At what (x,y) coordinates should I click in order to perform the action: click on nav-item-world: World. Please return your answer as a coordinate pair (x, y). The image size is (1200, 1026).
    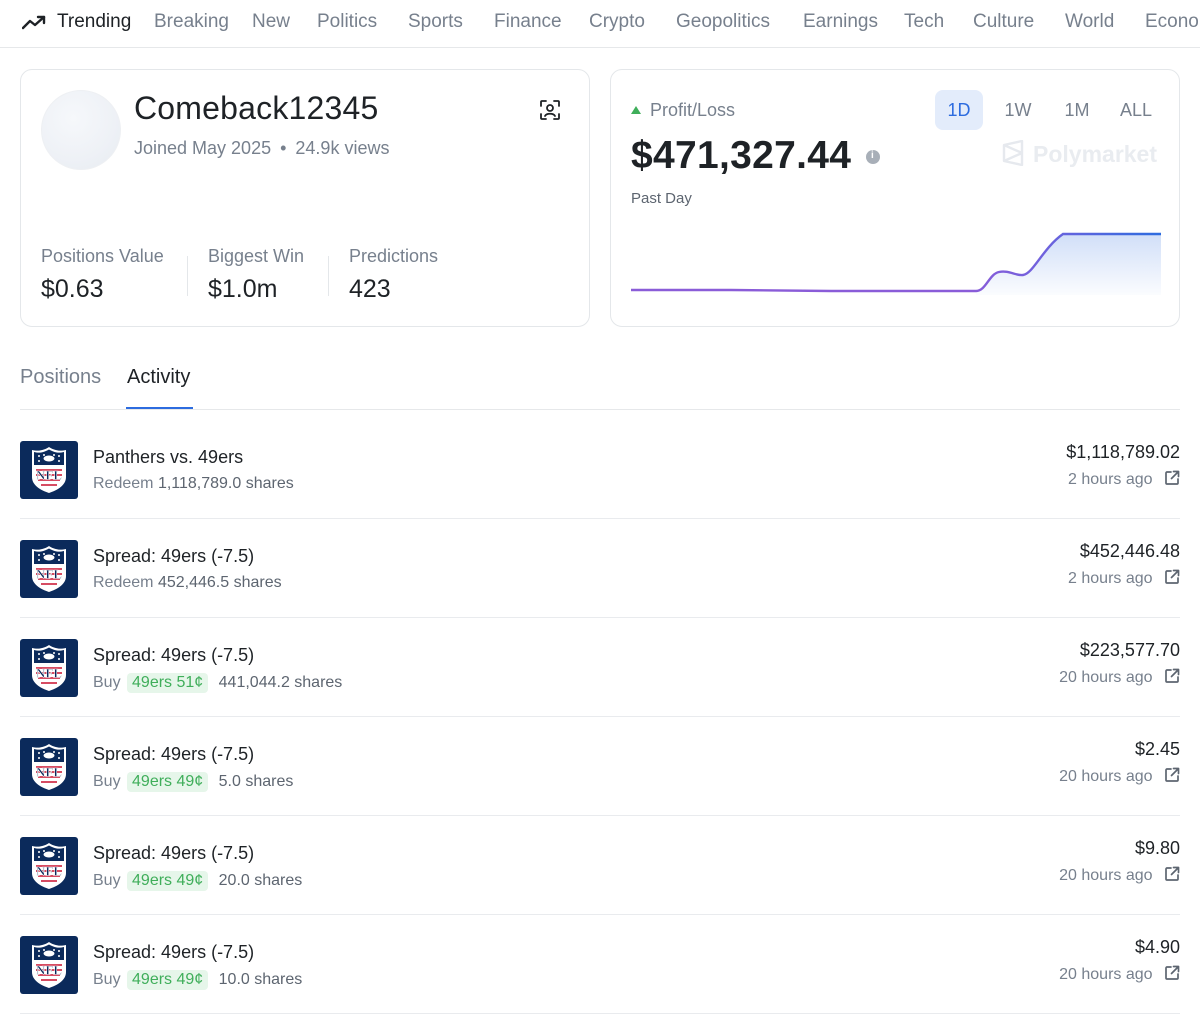
    Looking at the image, I should click on (1089, 22).